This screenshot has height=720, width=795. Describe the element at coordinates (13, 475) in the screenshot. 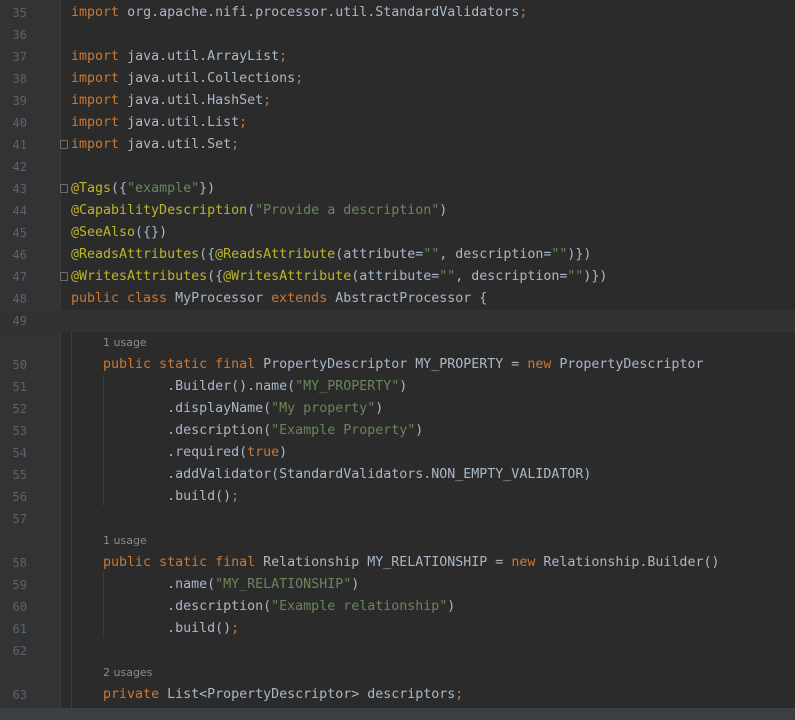

I see `line-number: 55` at that location.